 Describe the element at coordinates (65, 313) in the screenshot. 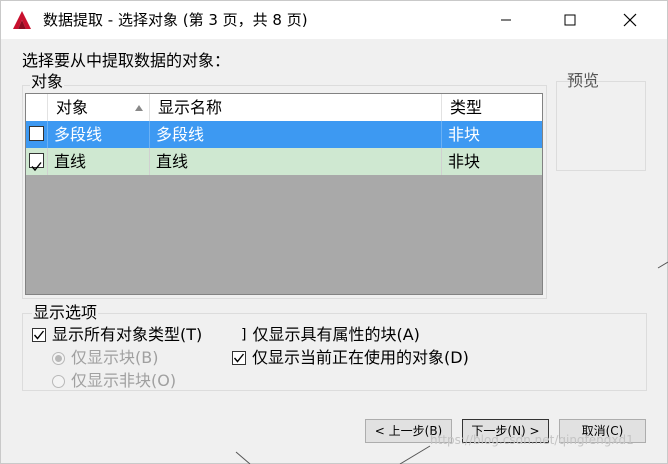

I see `display-options-legend: 显示选项` at that location.